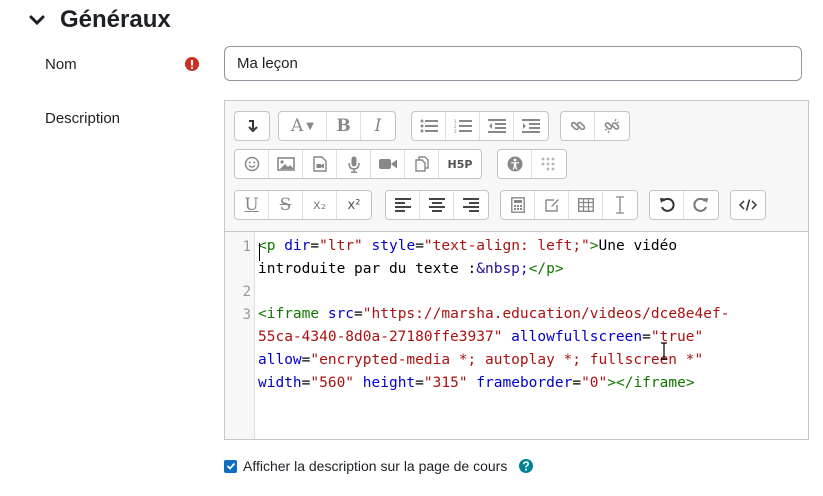 This screenshot has width=823, height=496. What do you see at coordinates (429, 126) in the screenshot?
I see `unordered-list-button` at bounding box center [429, 126].